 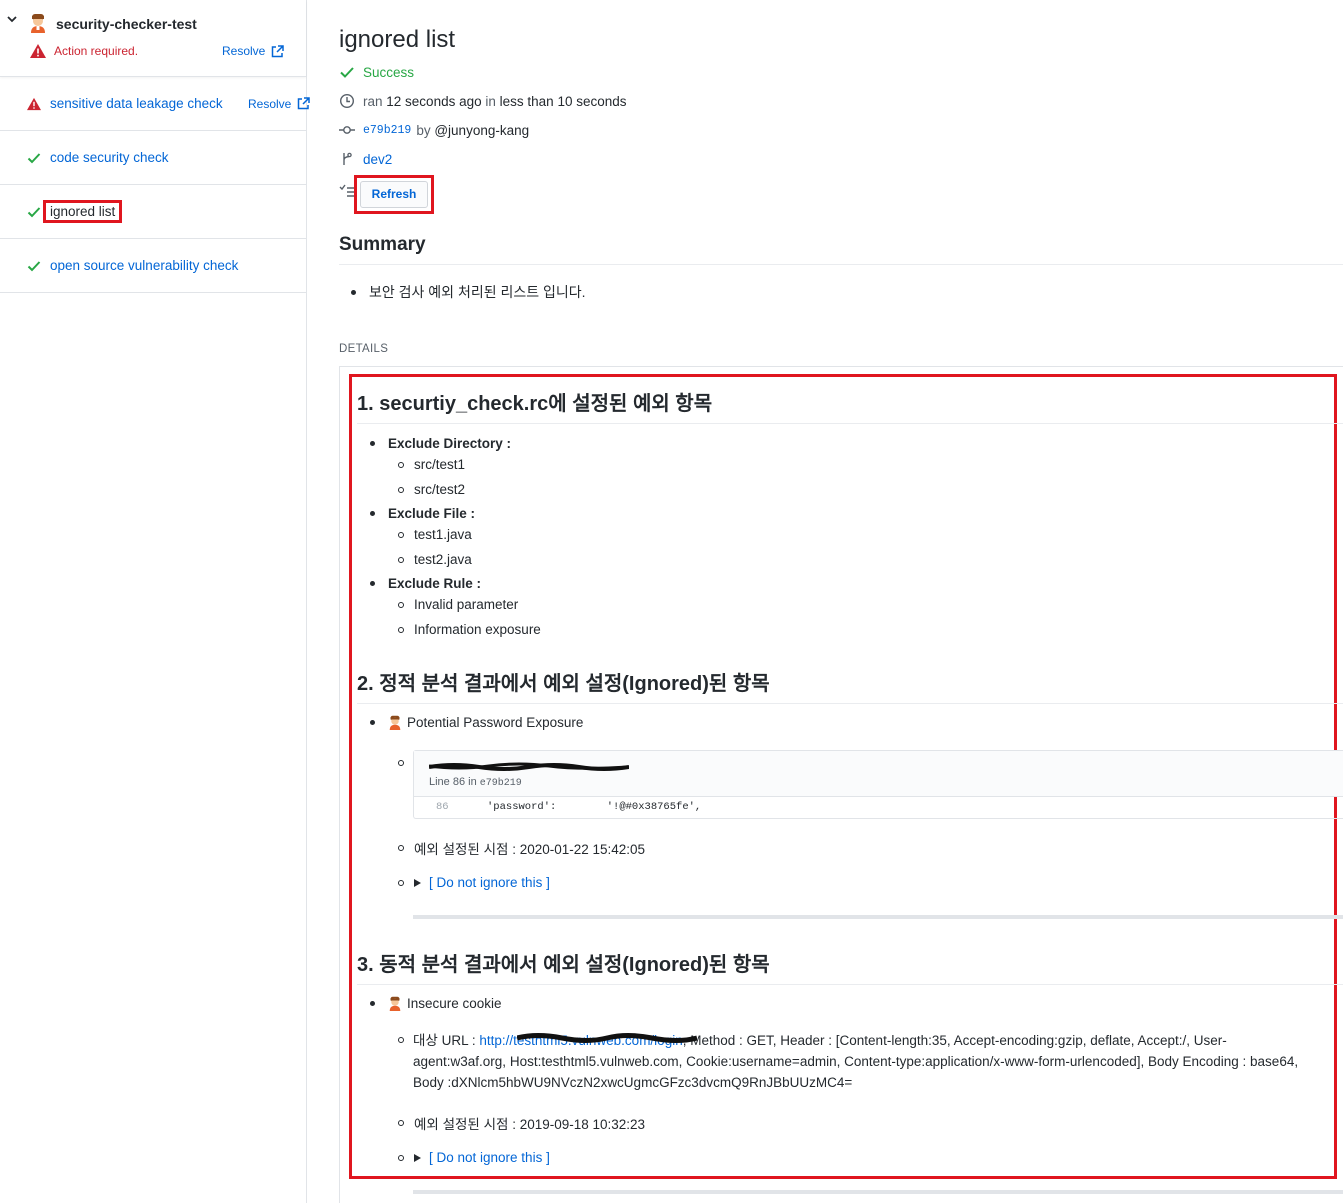 What do you see at coordinates (423, 130) in the screenshot?
I see `by-word: by` at bounding box center [423, 130].